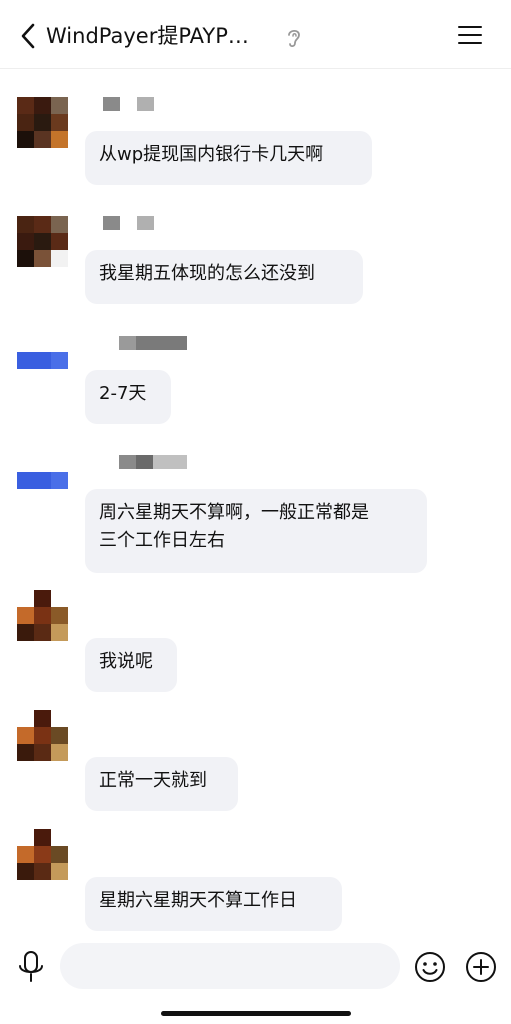 The width and height of the screenshot is (511, 1024). What do you see at coordinates (198, 900) in the screenshot?
I see `message-text: 星期六星期天不算工作日` at bounding box center [198, 900].